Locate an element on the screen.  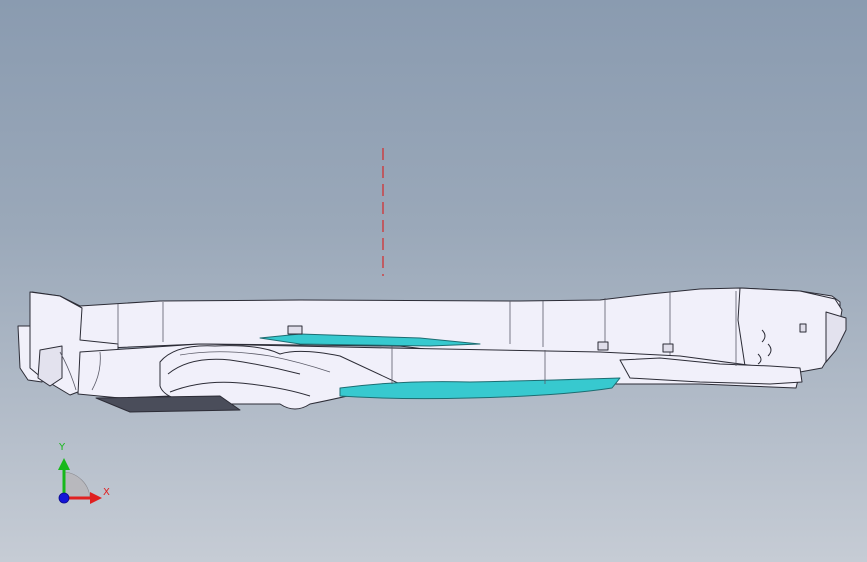
part-left-tab is located at coordinates (50, 366).